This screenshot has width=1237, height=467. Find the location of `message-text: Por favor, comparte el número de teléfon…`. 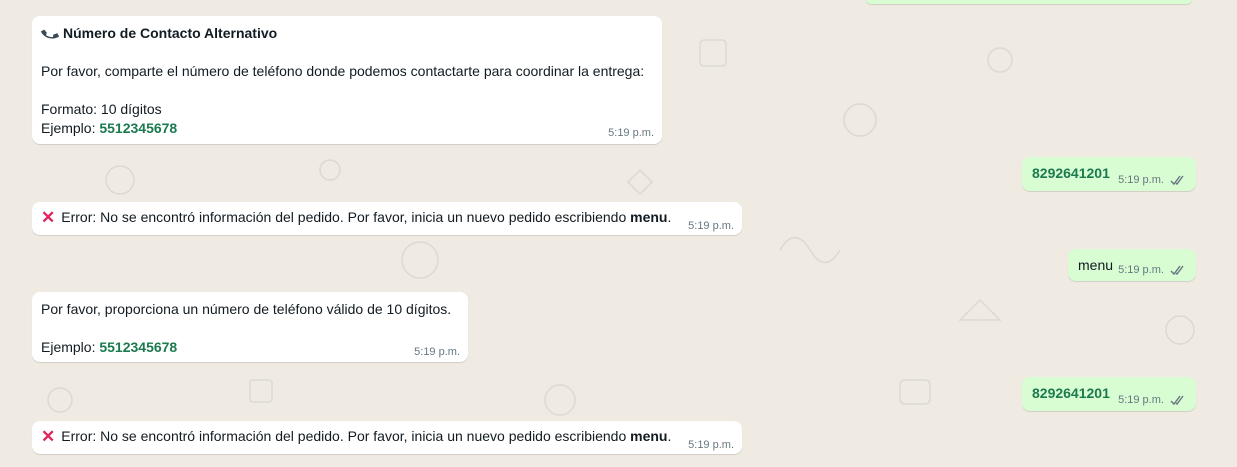

message-text: Por favor, comparte el número de teléfon… is located at coordinates (343, 71).